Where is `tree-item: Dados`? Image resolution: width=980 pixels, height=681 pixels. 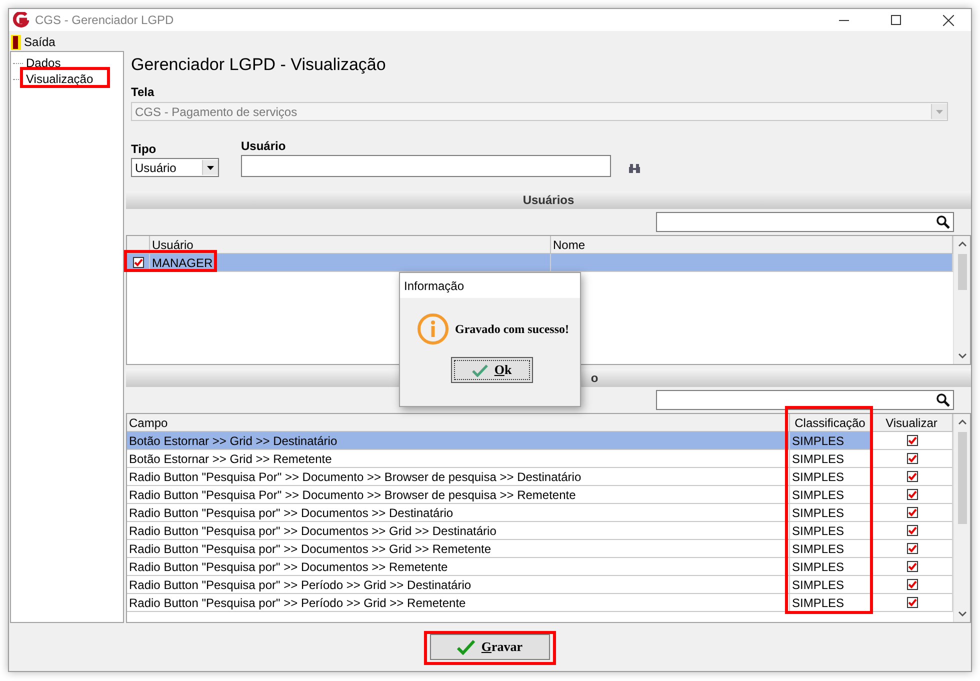
tree-item: Dados is located at coordinates (43, 63).